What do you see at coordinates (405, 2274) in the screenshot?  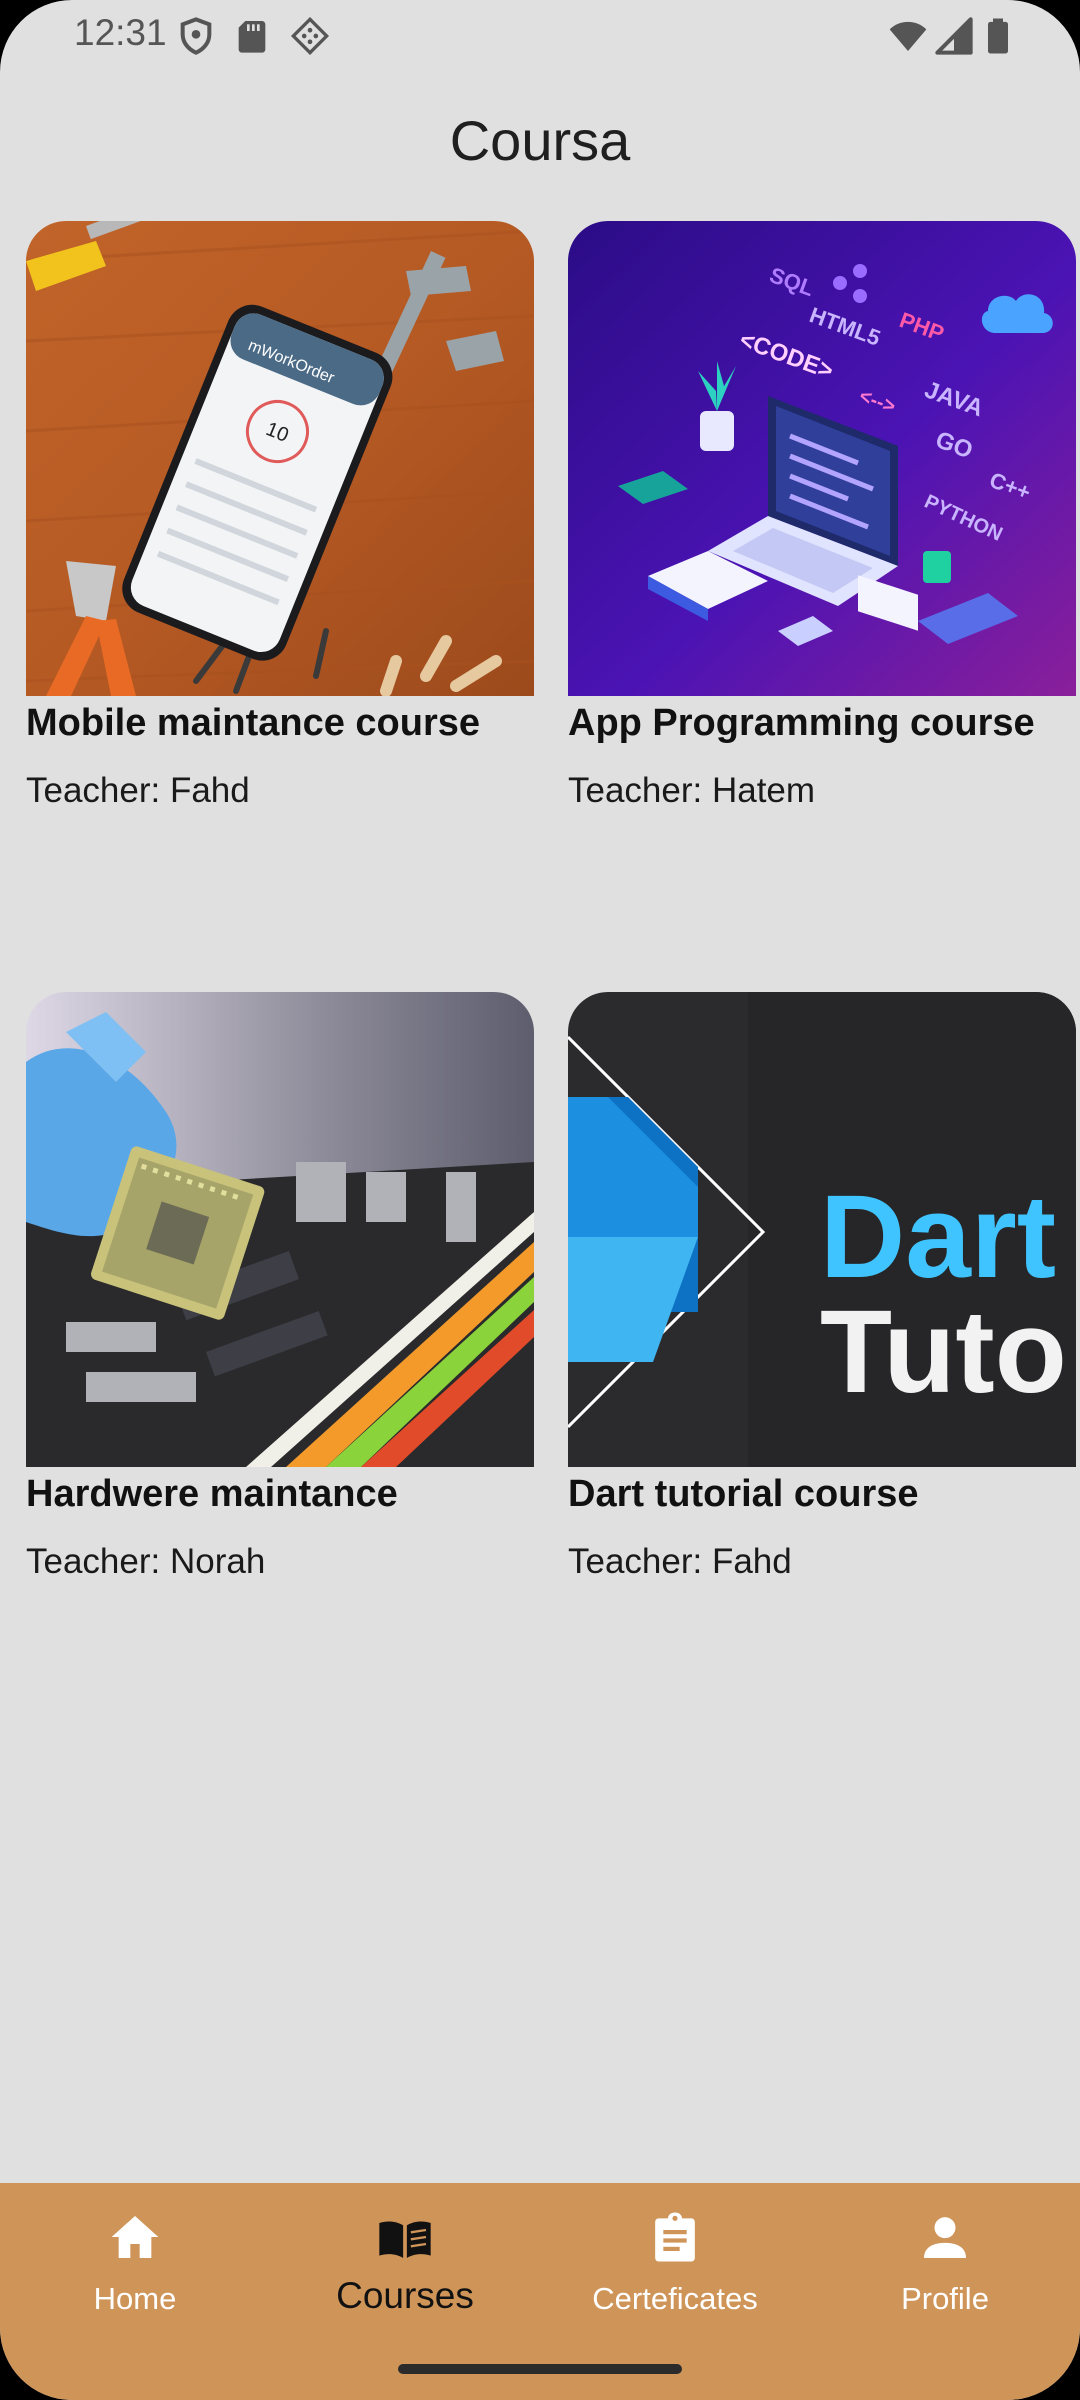 I see `nav-item-courses: Courses` at bounding box center [405, 2274].